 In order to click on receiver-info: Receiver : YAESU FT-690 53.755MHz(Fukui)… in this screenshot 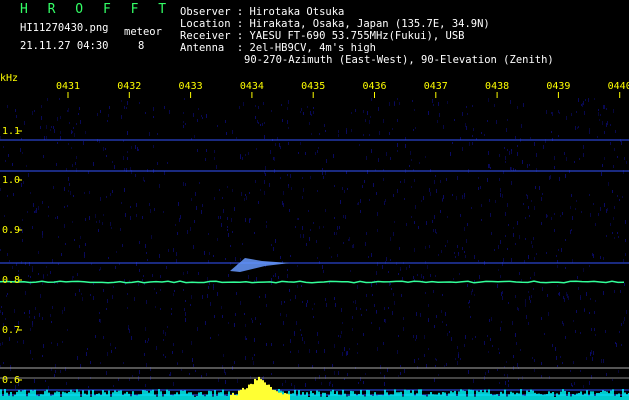, I will do `click(322, 36)`.